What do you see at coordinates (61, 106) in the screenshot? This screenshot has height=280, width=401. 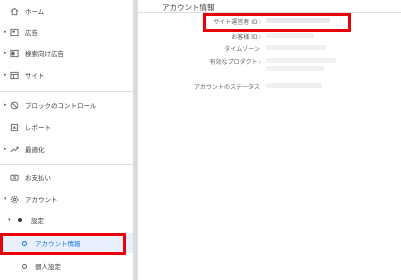 I see `sidebar-item-label: ブロックのコントロール` at bounding box center [61, 106].